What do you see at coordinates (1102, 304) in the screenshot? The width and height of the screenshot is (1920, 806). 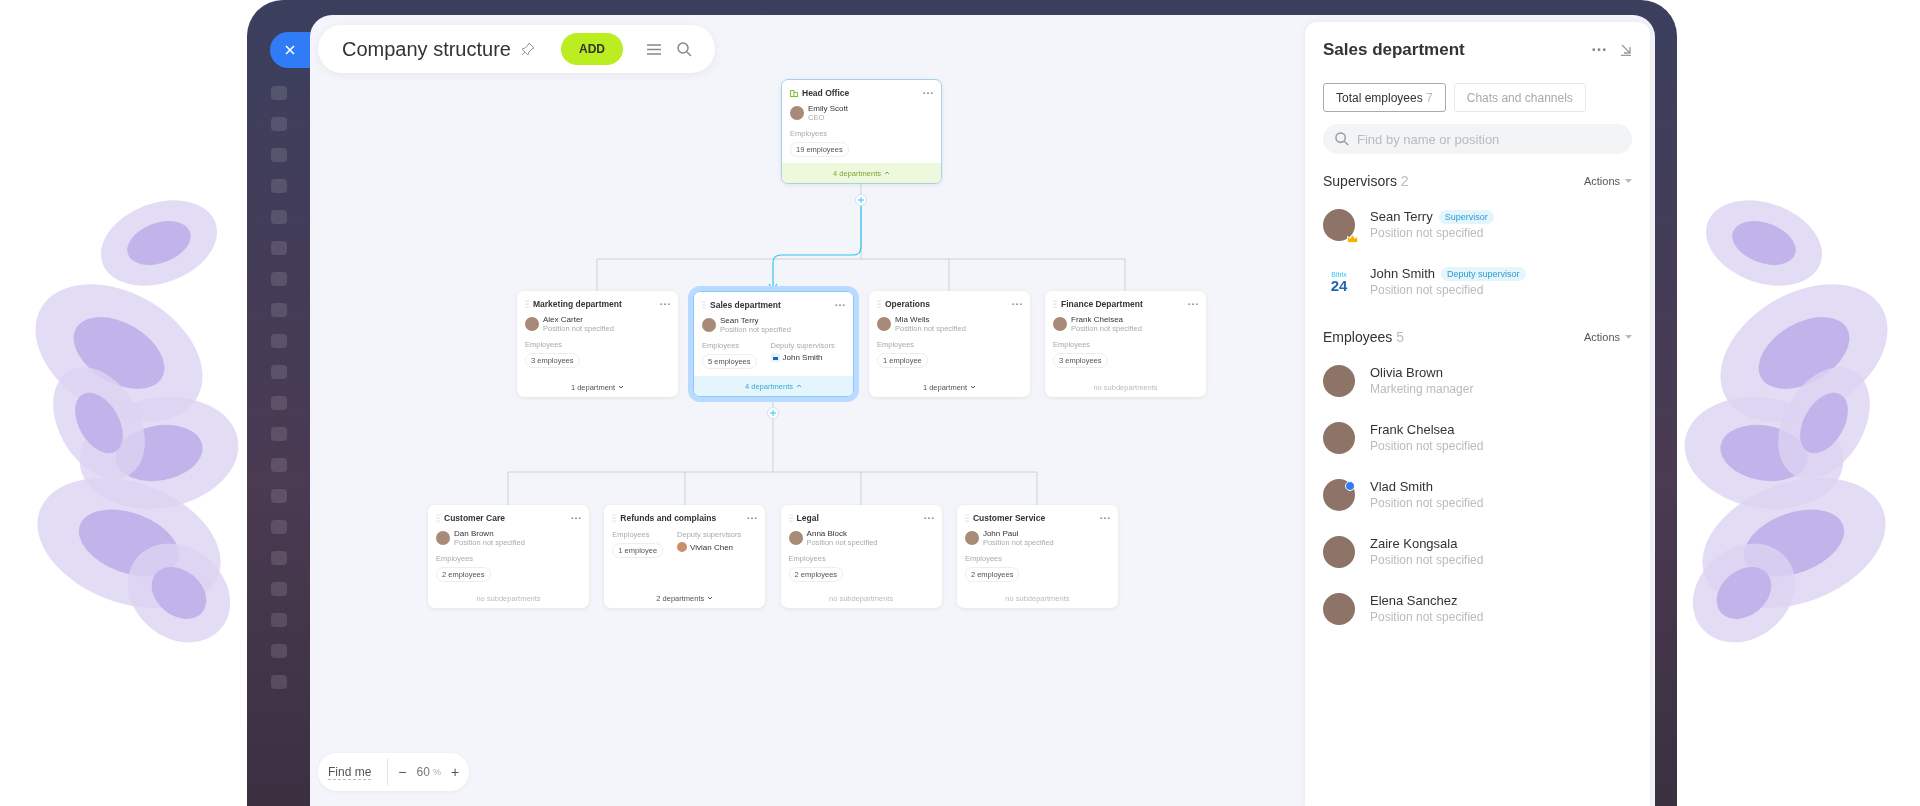 I see `department-name: Finance Department` at bounding box center [1102, 304].